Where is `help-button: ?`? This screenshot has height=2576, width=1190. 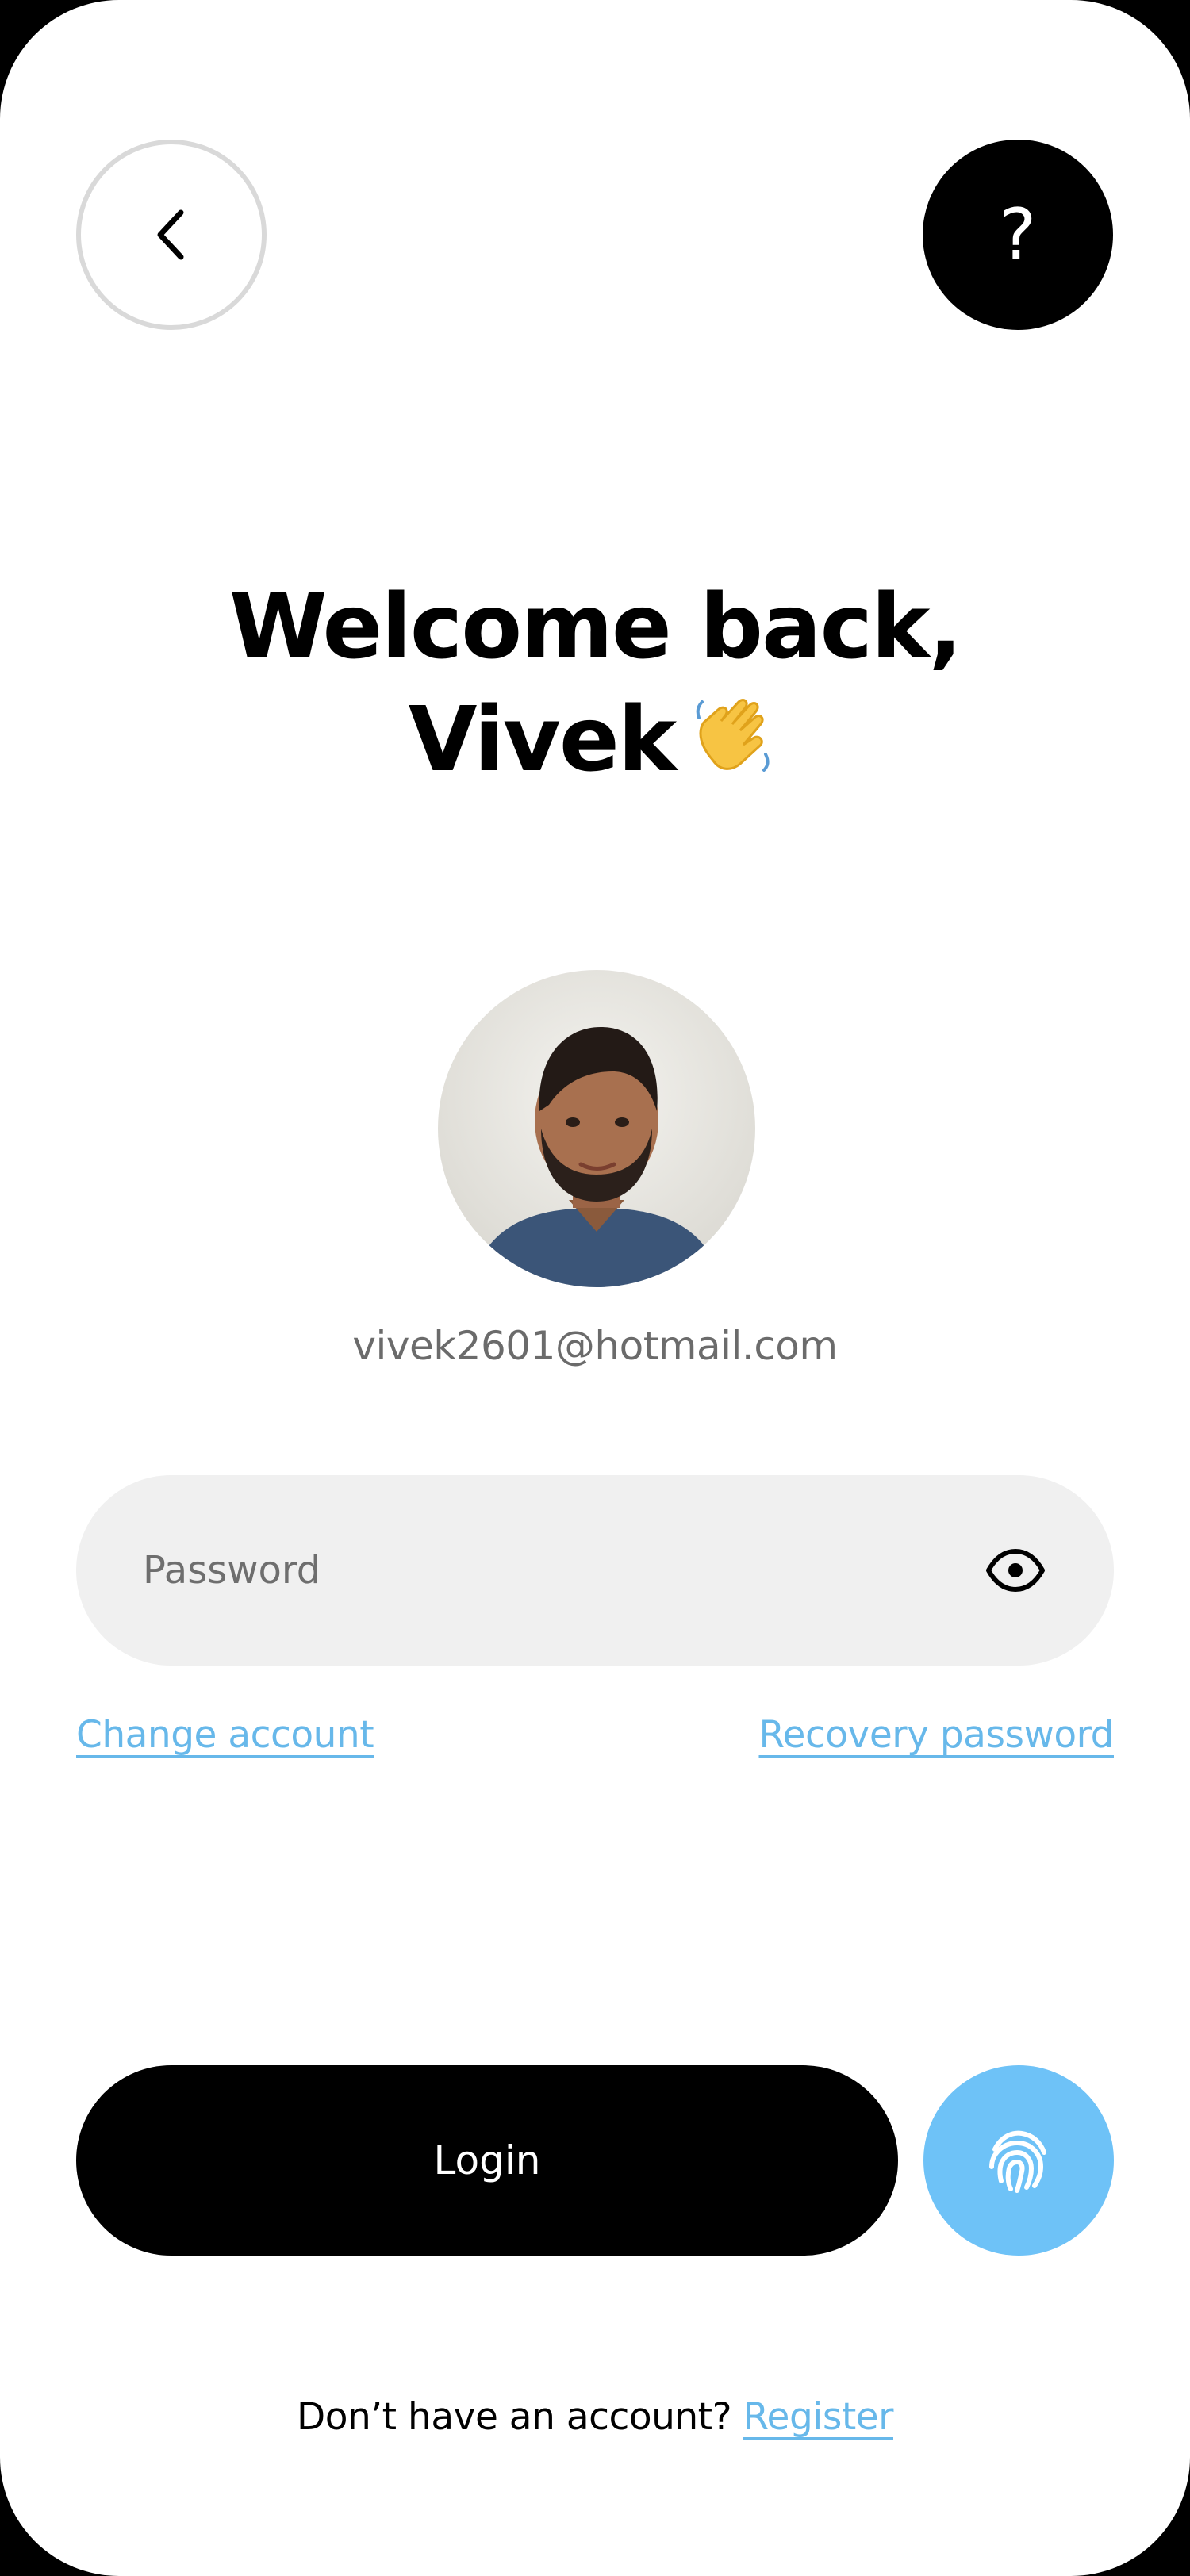 help-button: ? is located at coordinates (1018, 235).